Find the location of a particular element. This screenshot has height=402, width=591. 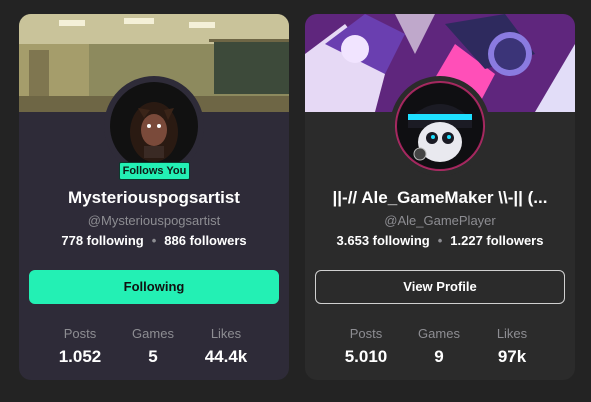

follows-you-badge: Follows You is located at coordinates (154, 171).